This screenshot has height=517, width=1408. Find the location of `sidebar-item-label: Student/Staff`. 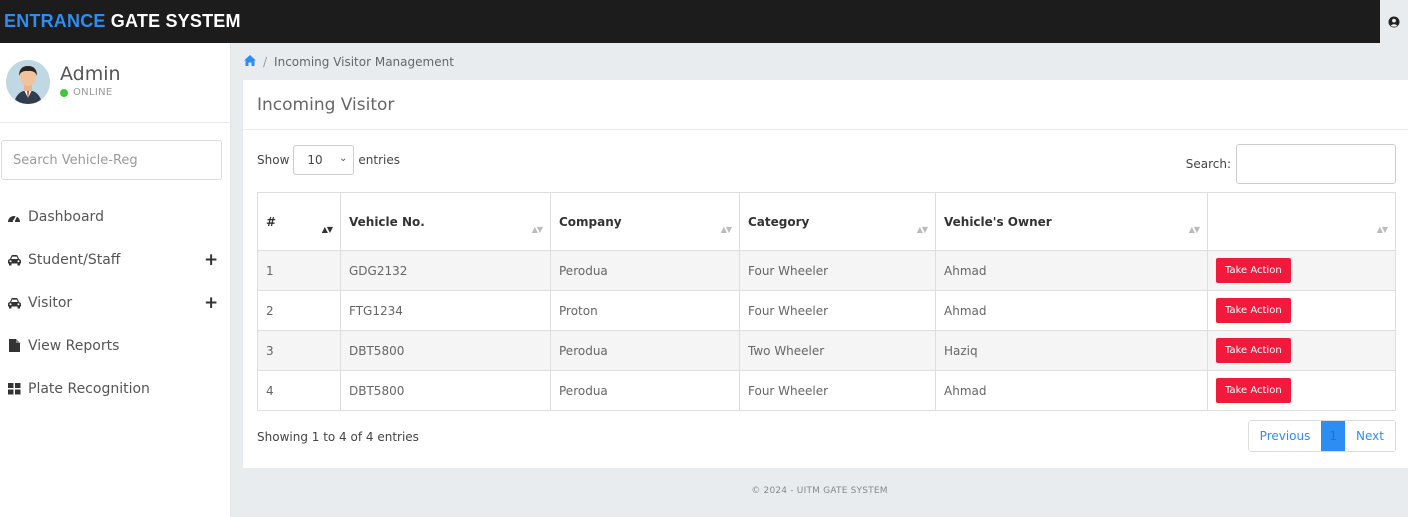

sidebar-item-label: Student/Staff is located at coordinates (74, 259).